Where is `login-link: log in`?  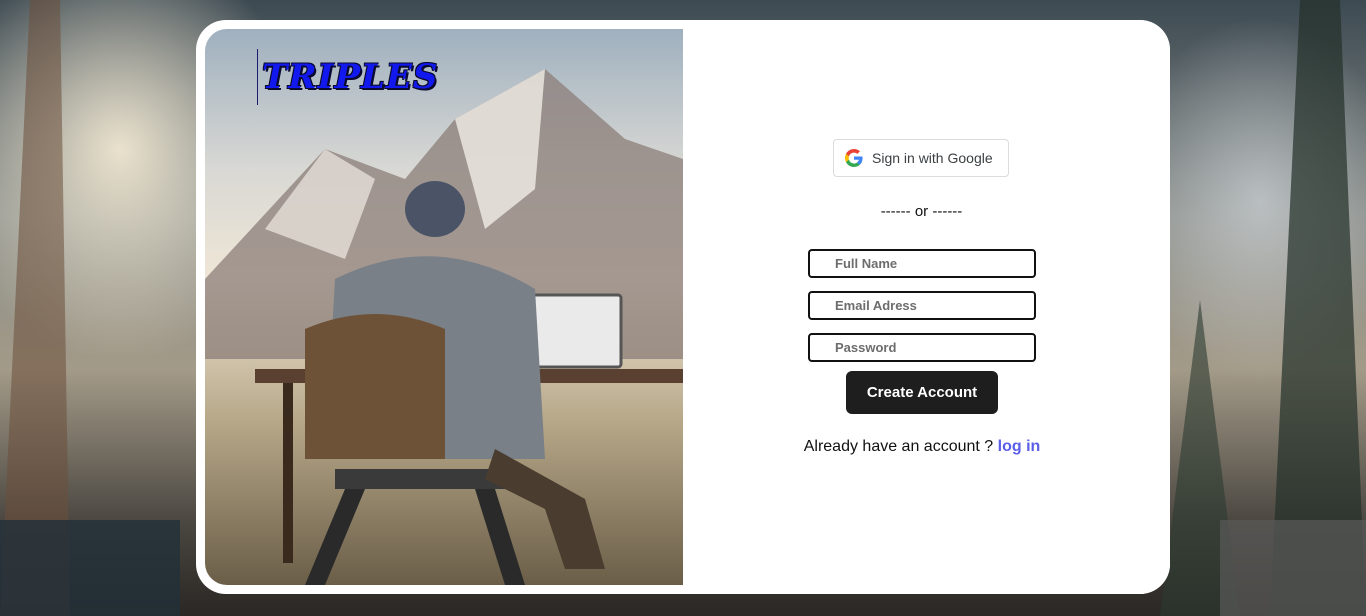 login-link: log in is located at coordinates (1019, 446).